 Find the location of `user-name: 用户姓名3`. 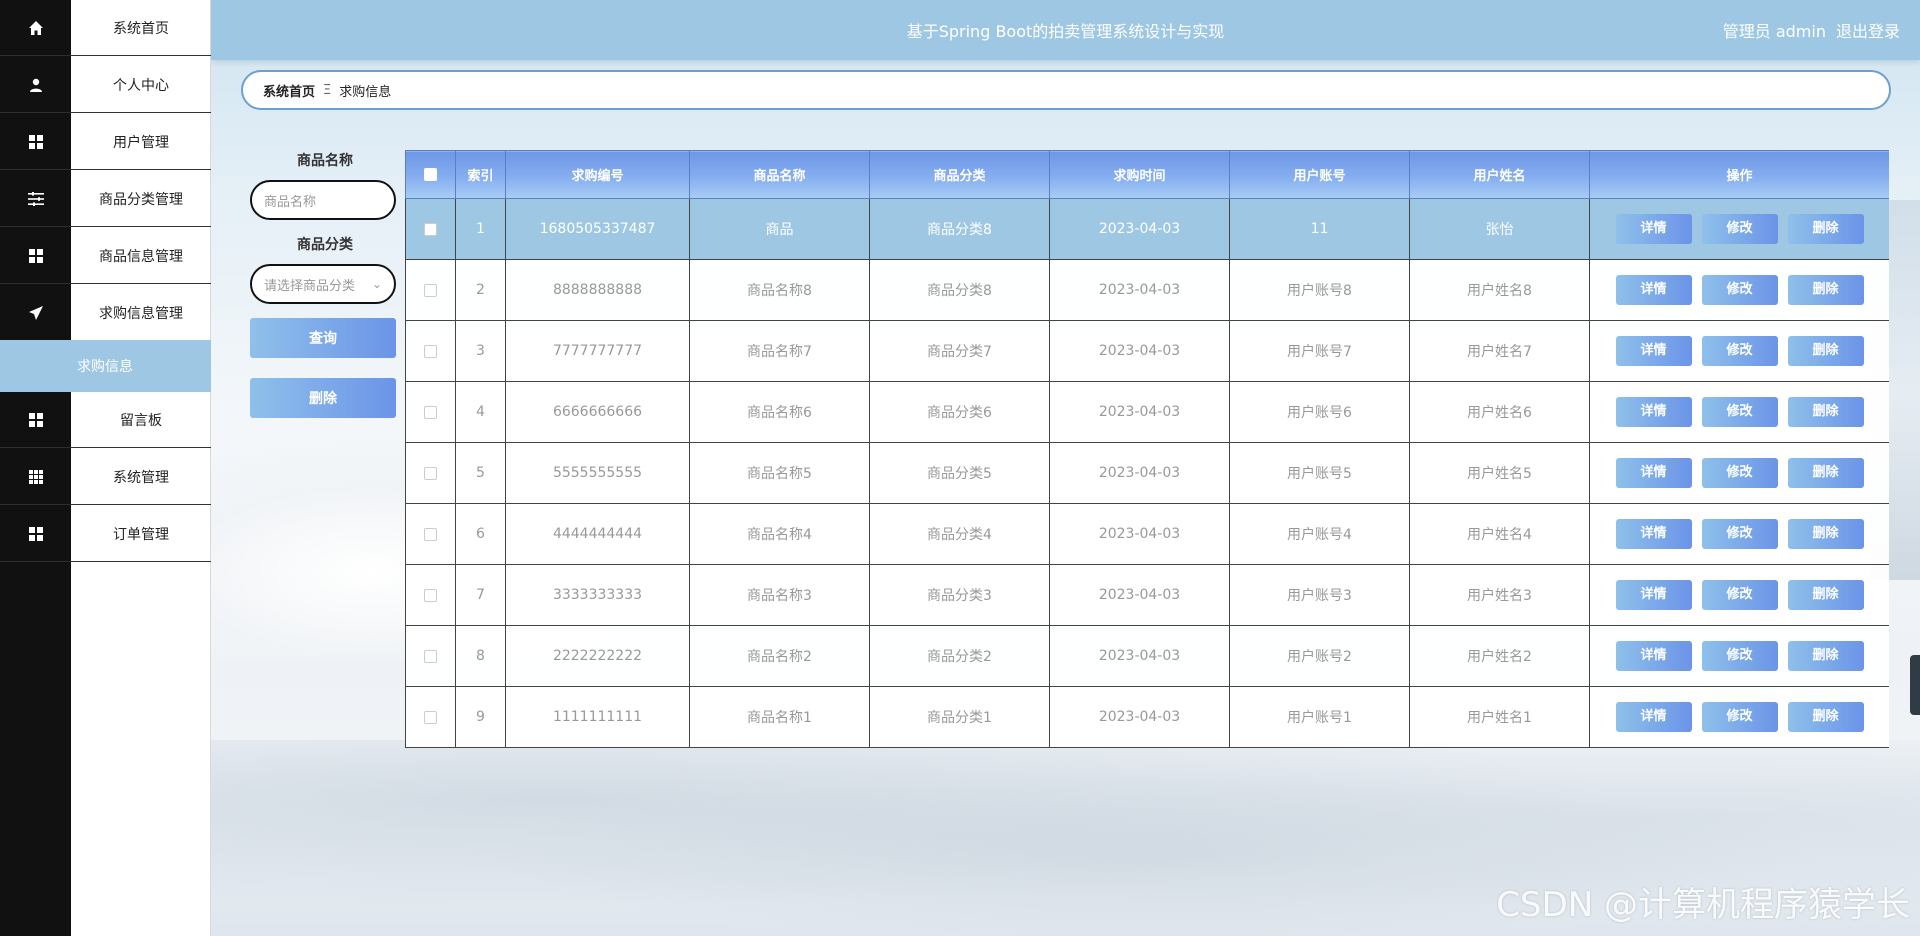

user-name: 用户姓名3 is located at coordinates (1499, 595).